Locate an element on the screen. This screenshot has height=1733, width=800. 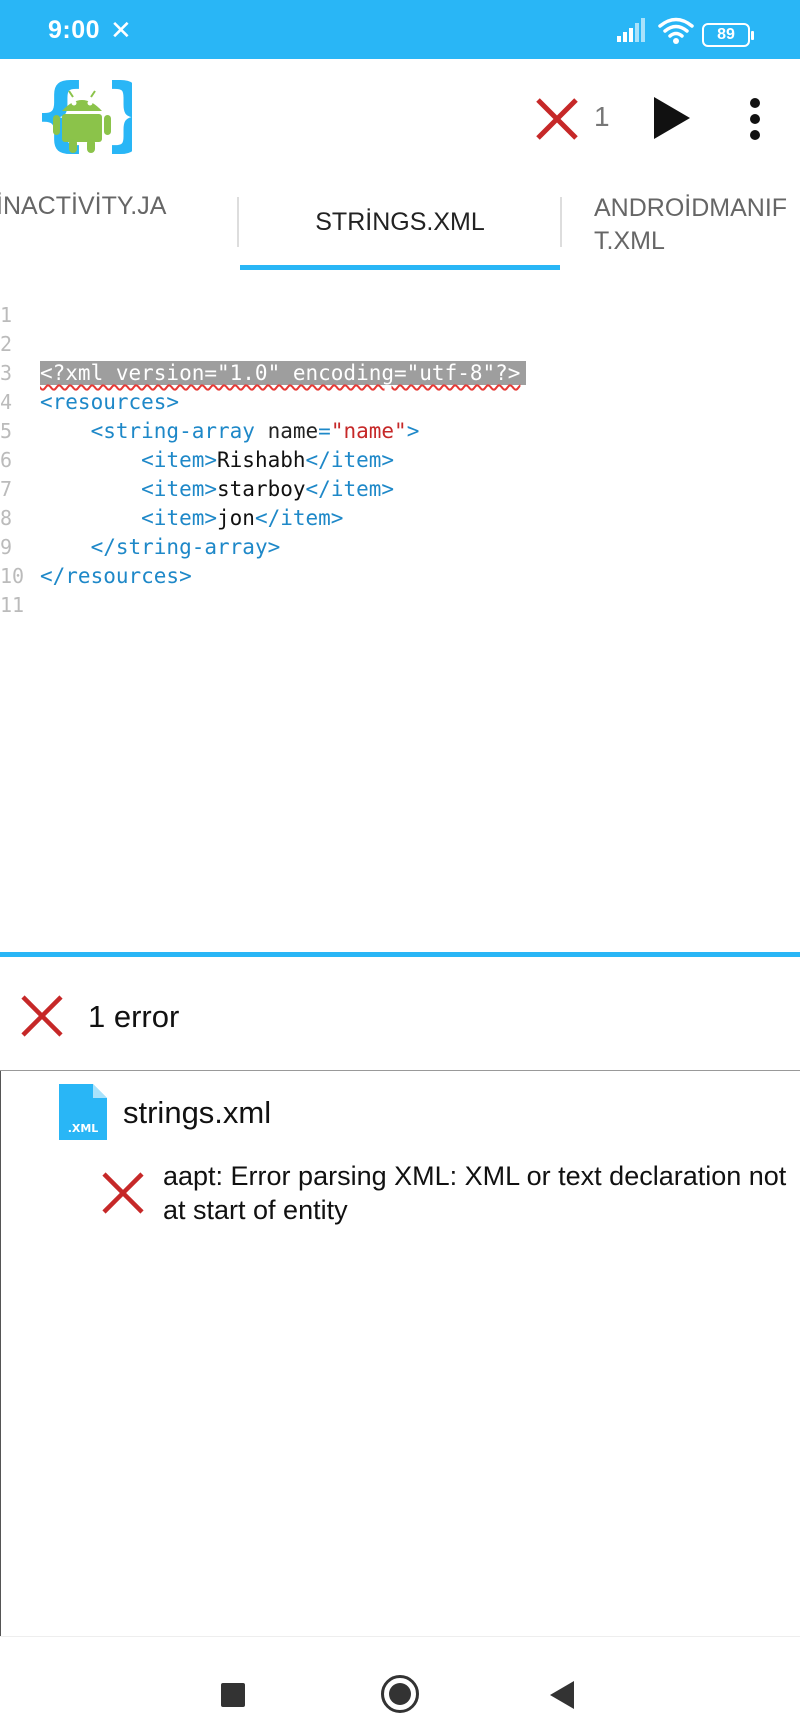
battery-indicator: 89 is located at coordinates (728, 35).